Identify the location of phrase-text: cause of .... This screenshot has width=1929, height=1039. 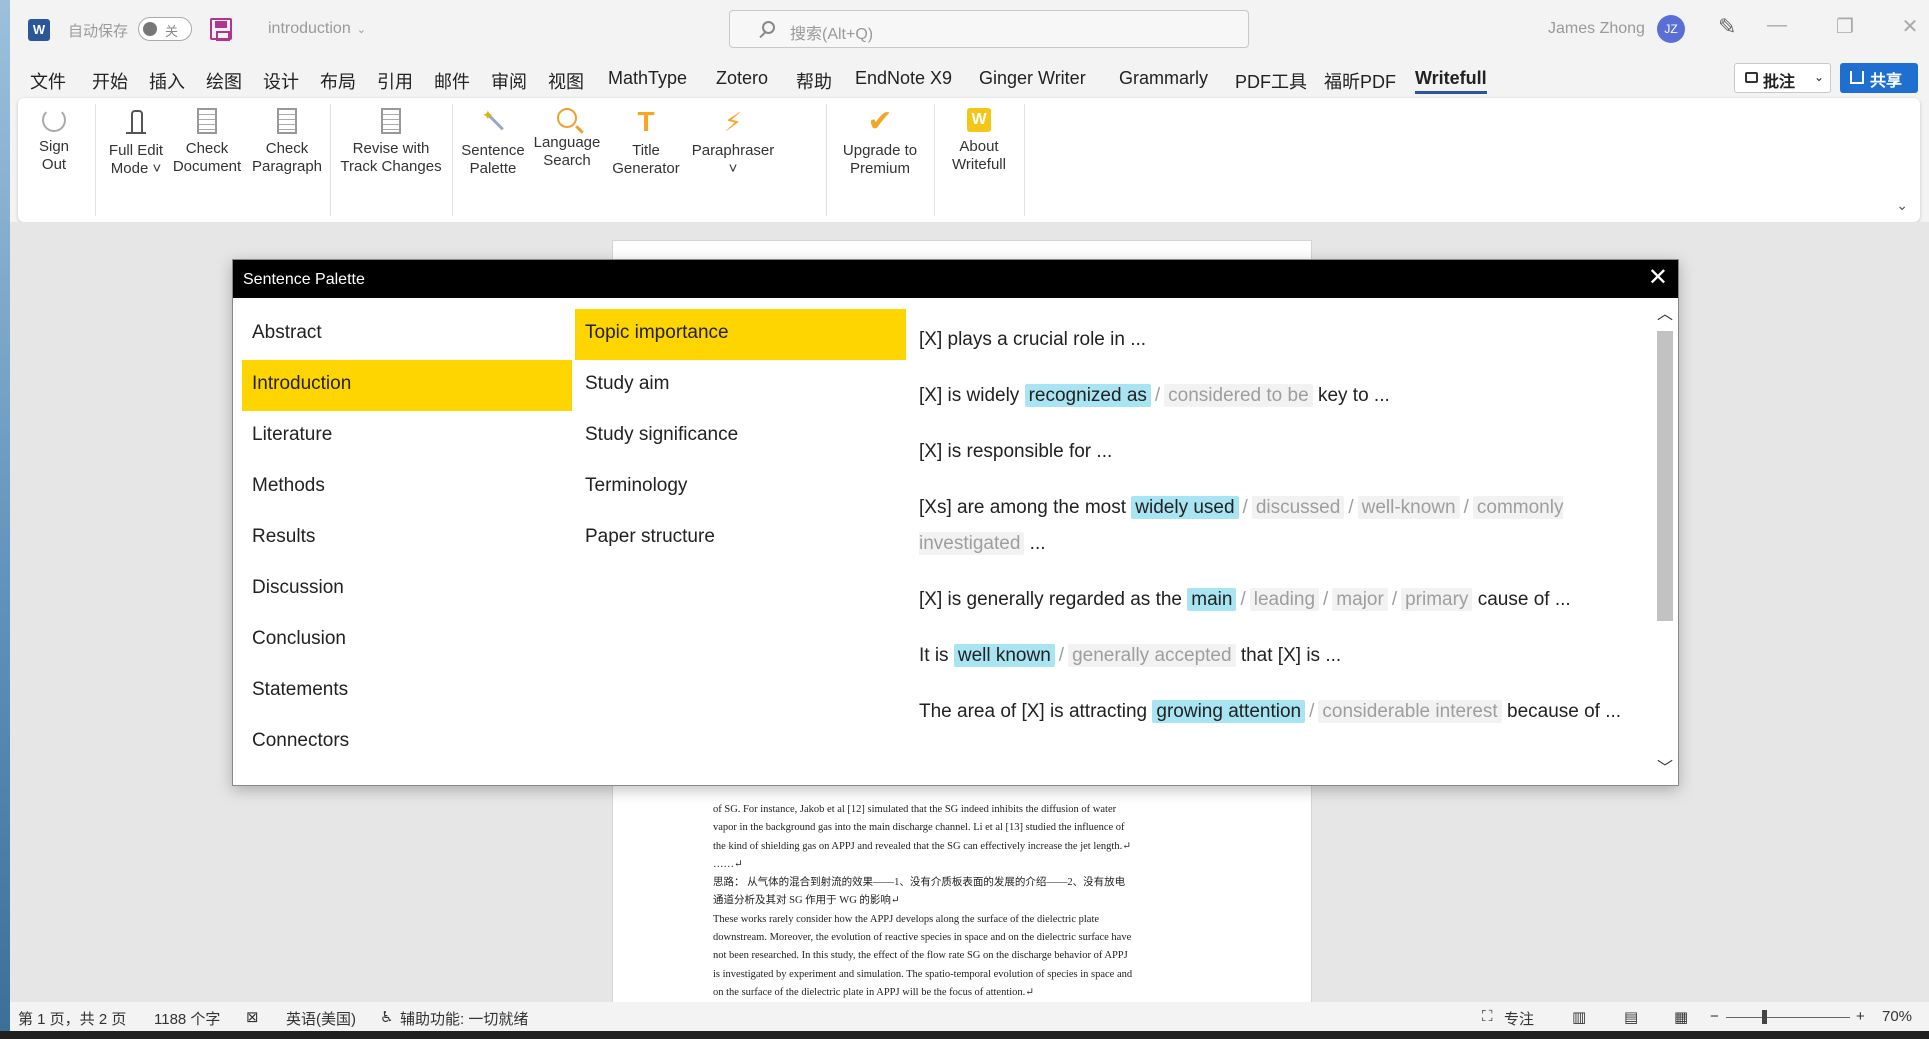
(1521, 599).